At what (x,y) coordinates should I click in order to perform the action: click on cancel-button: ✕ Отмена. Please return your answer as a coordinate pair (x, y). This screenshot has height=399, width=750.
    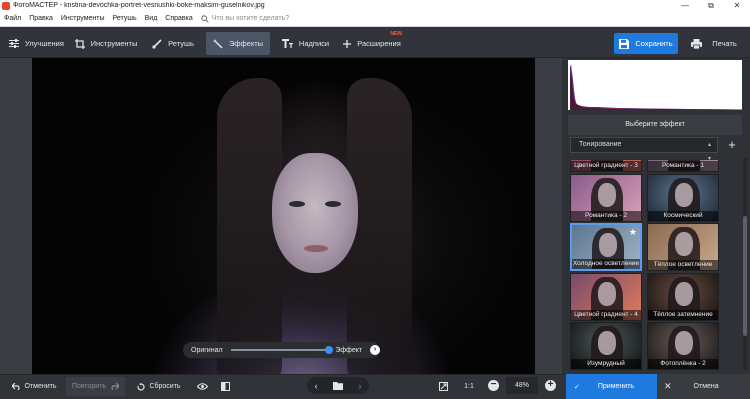
    Looking at the image, I should click on (703, 386).